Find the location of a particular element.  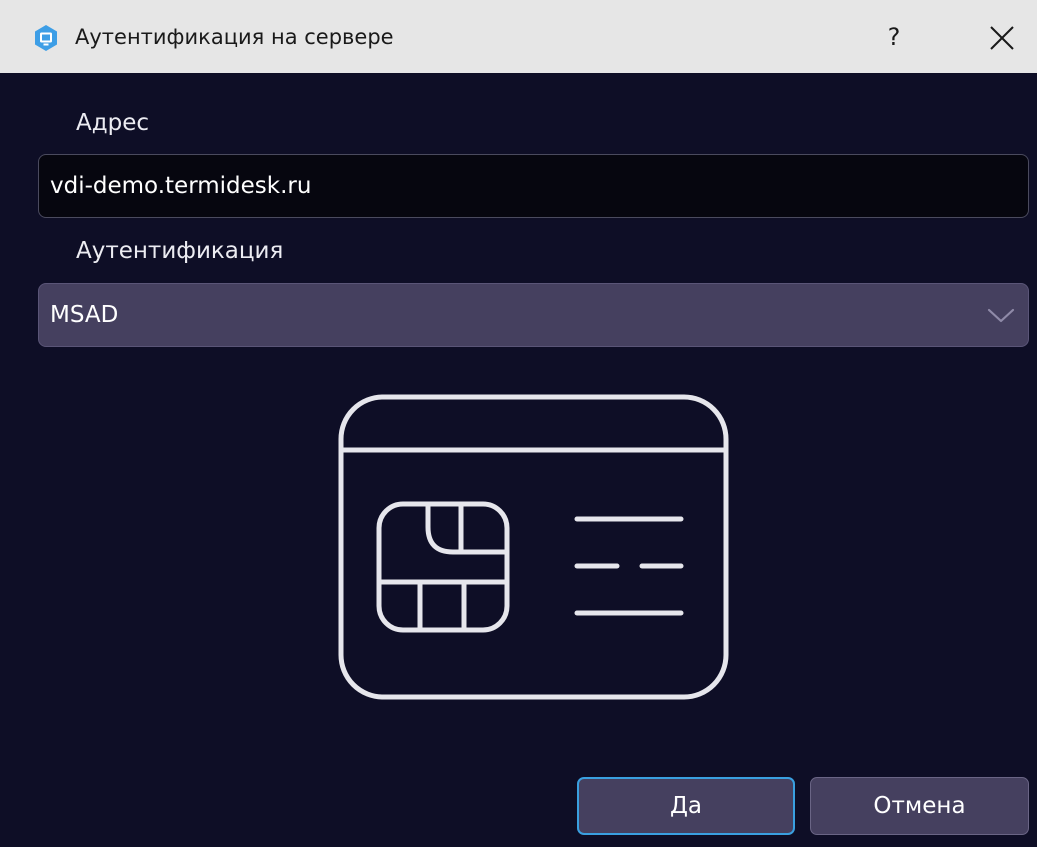

close-button is located at coordinates (1000, 38).